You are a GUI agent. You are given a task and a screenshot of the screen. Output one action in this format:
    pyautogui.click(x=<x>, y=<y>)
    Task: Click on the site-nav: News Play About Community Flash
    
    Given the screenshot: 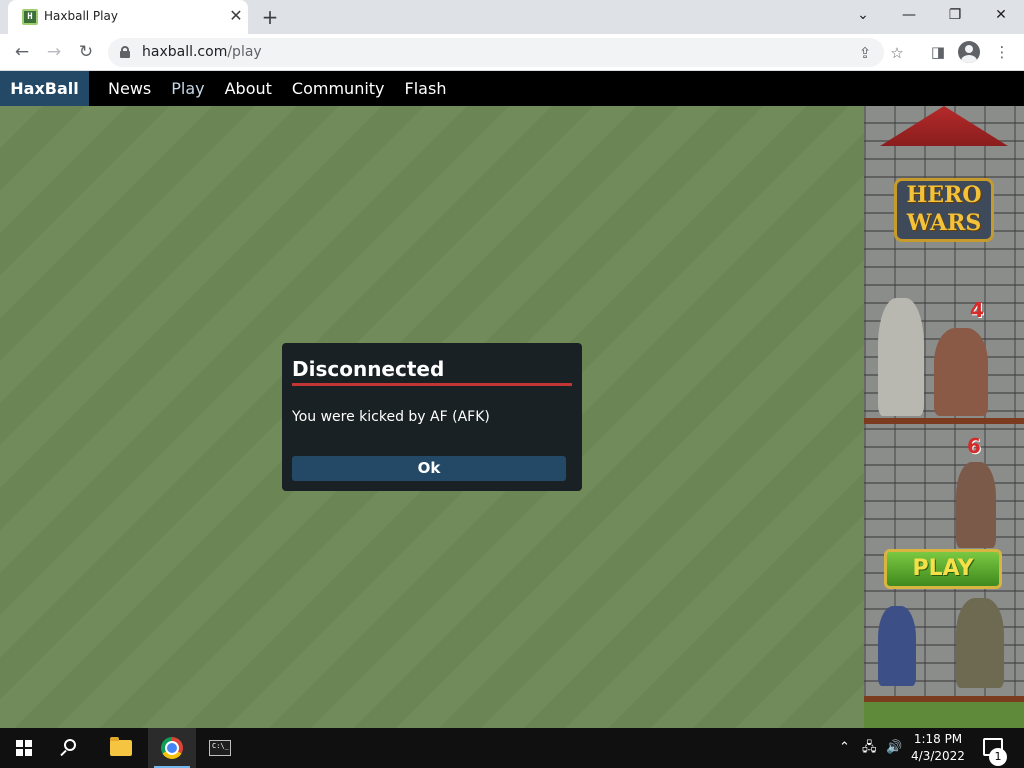 What is the action you would take?
    pyautogui.click(x=277, y=88)
    